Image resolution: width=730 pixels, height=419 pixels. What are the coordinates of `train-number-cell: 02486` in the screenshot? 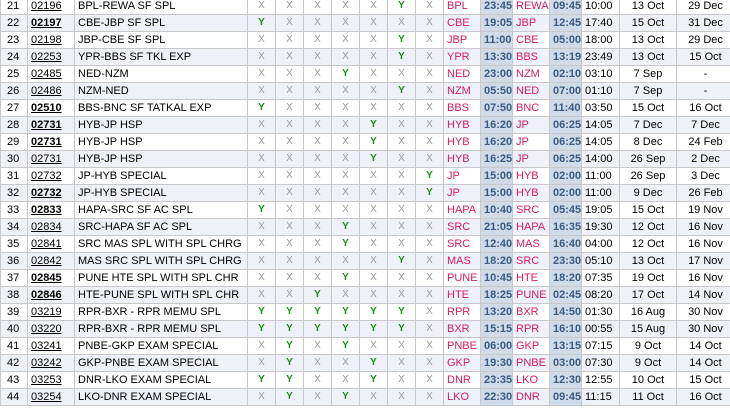 It's located at (51, 91).